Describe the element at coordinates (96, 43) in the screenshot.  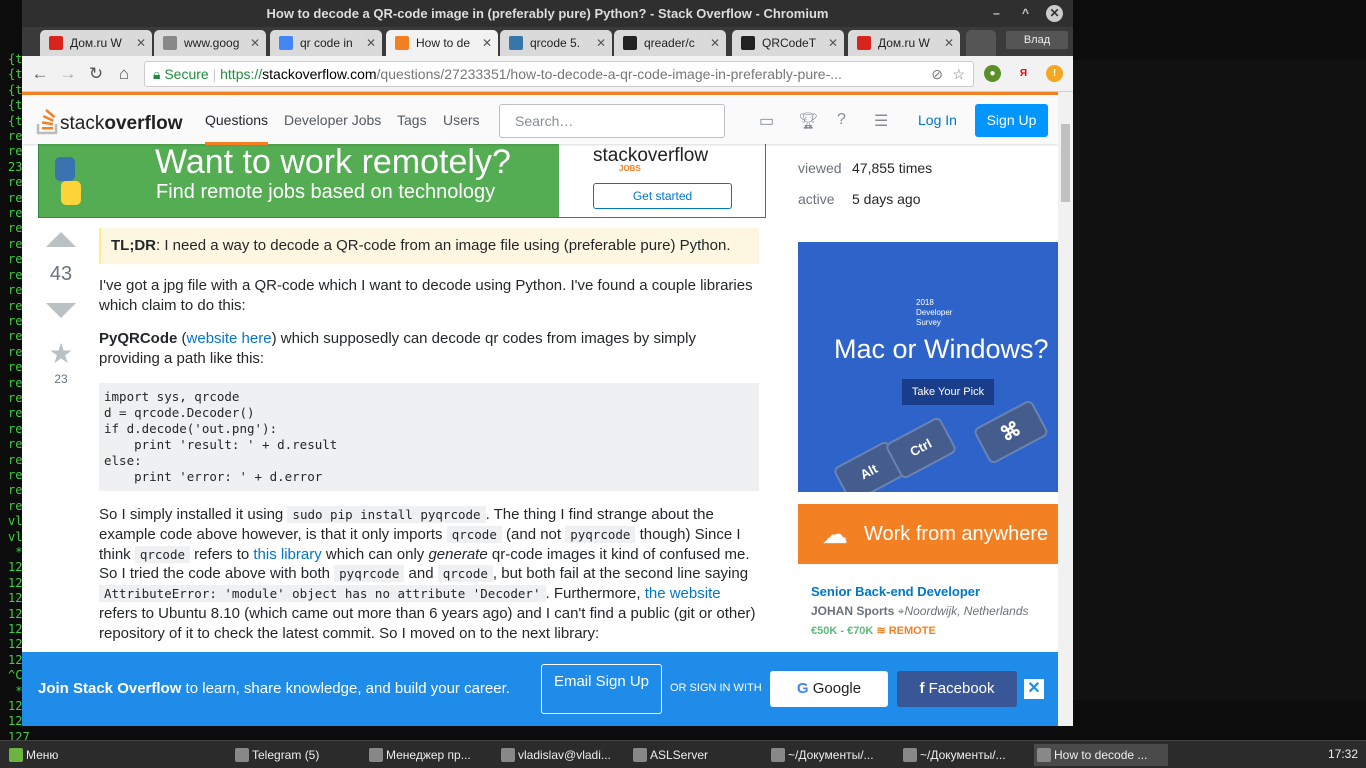
I see `tab-1: Дом.ru W ✕` at that location.